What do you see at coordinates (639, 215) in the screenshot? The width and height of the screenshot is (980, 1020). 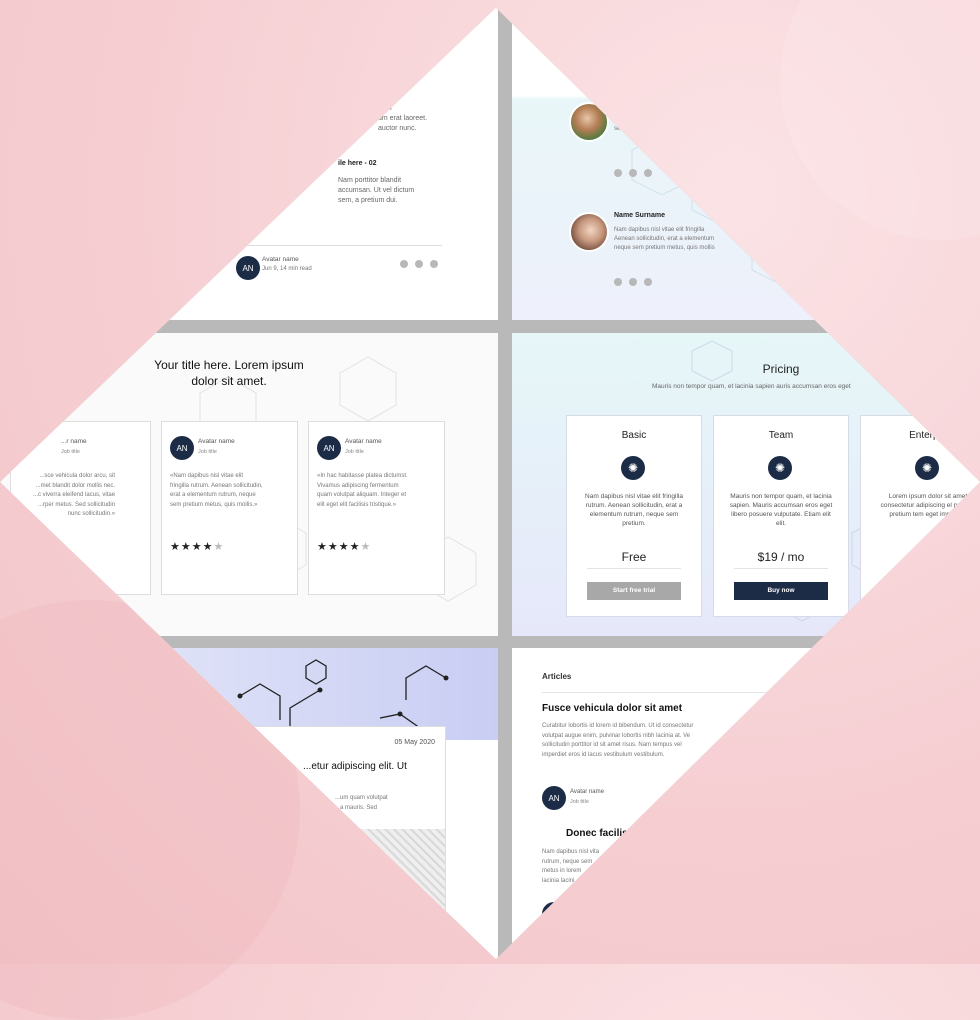 I see `reviewer-name: Name Surname` at bounding box center [639, 215].